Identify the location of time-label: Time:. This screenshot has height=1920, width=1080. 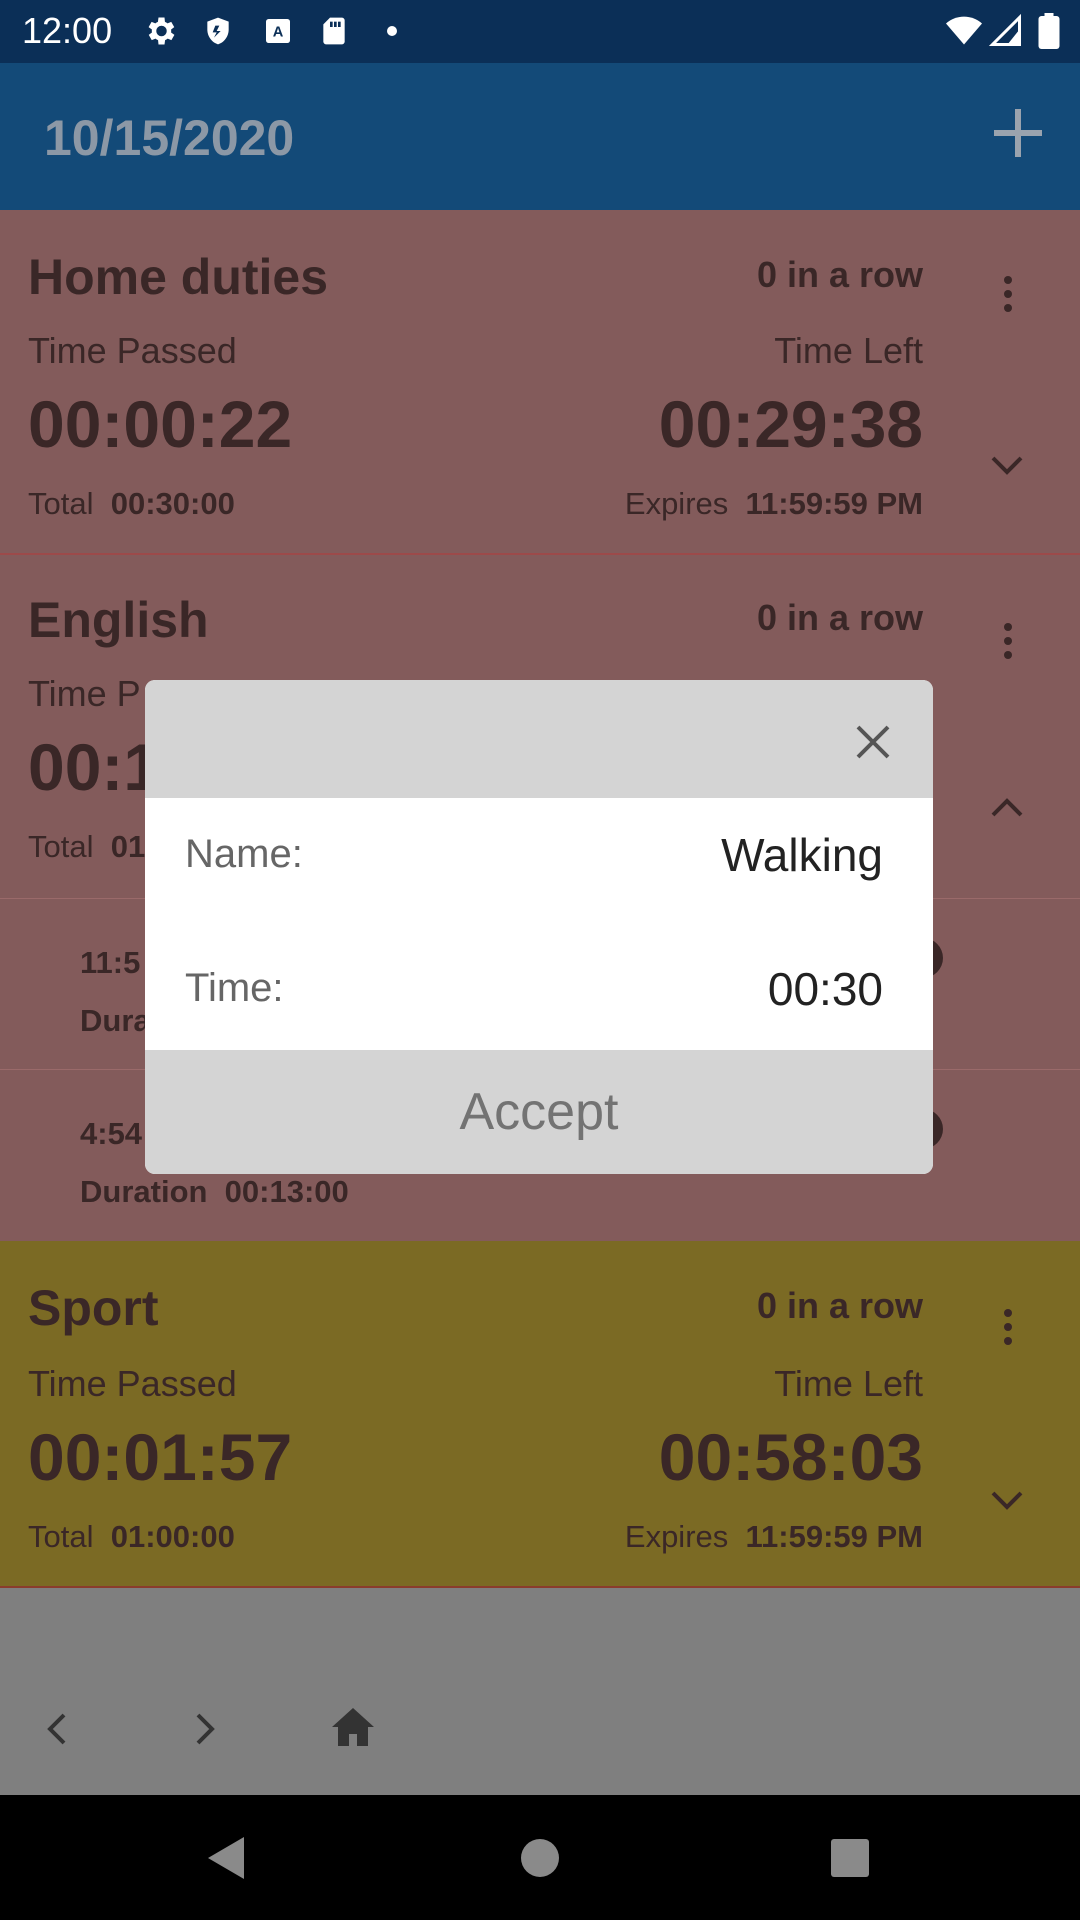
(234, 988).